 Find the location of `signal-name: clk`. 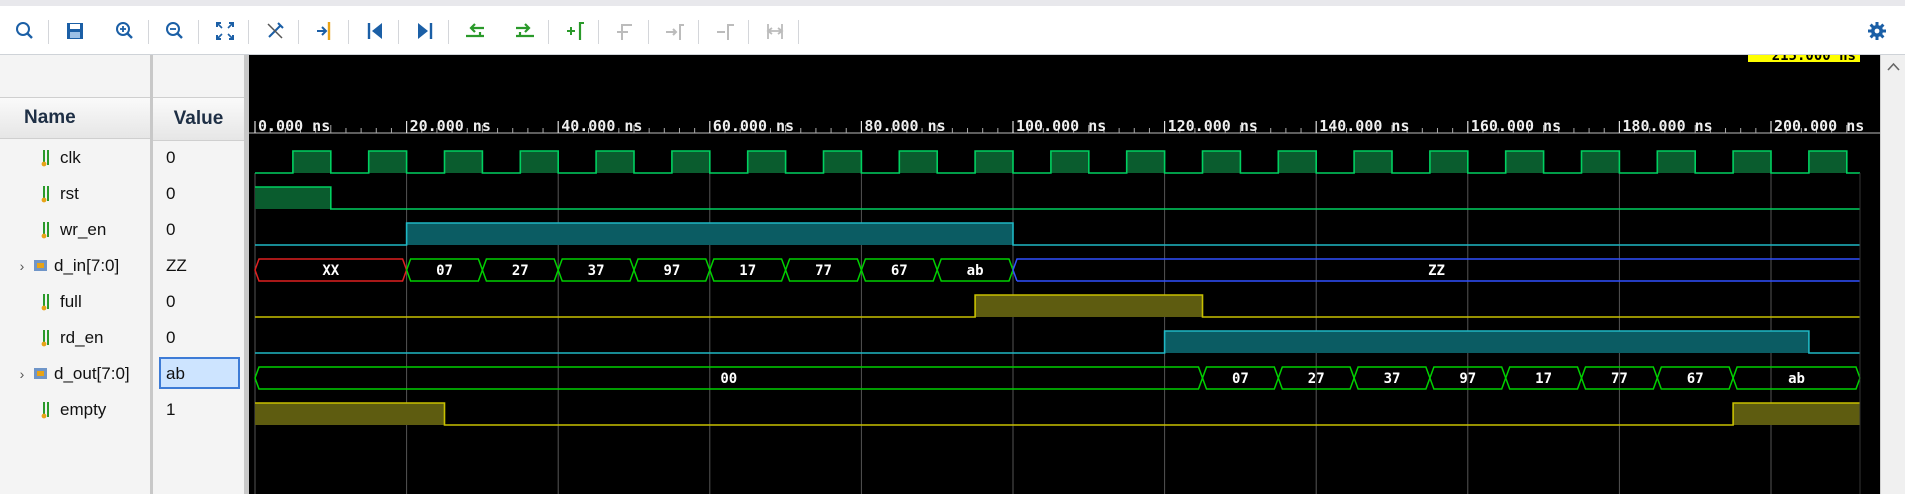

signal-name: clk is located at coordinates (70, 157).